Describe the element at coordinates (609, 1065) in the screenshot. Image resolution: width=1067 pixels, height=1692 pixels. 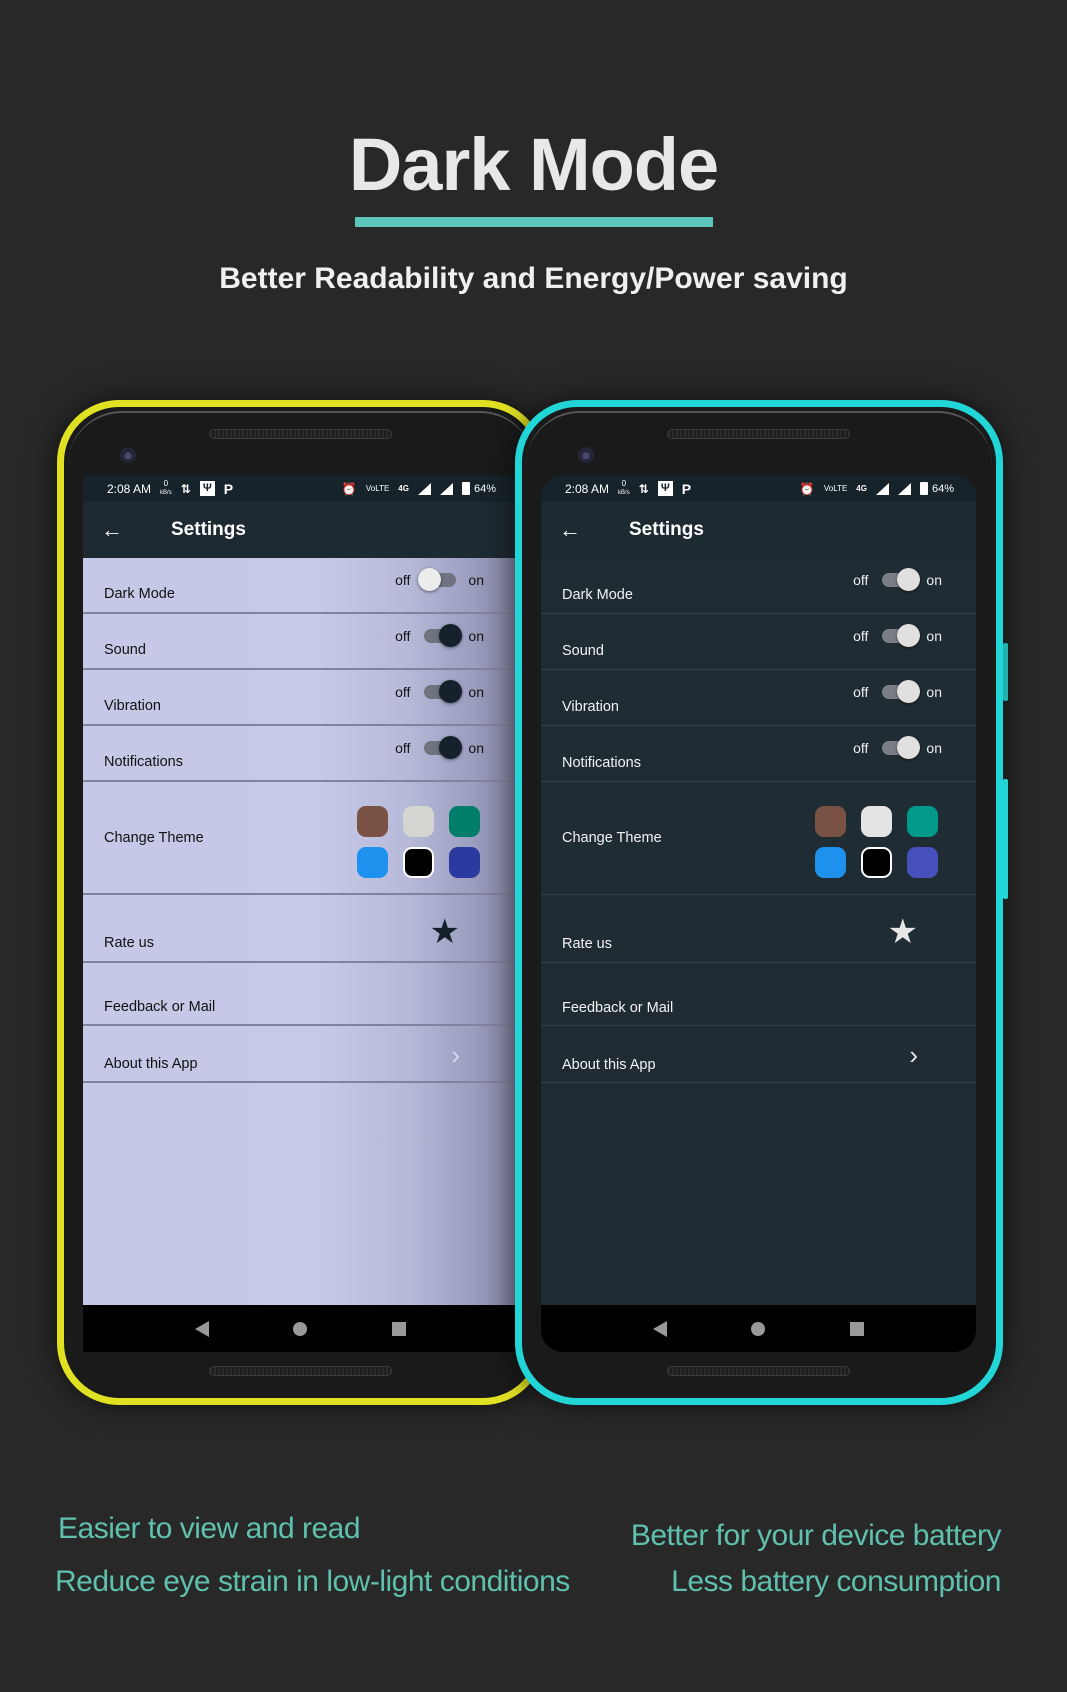
I see `about-label: About this App` at that location.